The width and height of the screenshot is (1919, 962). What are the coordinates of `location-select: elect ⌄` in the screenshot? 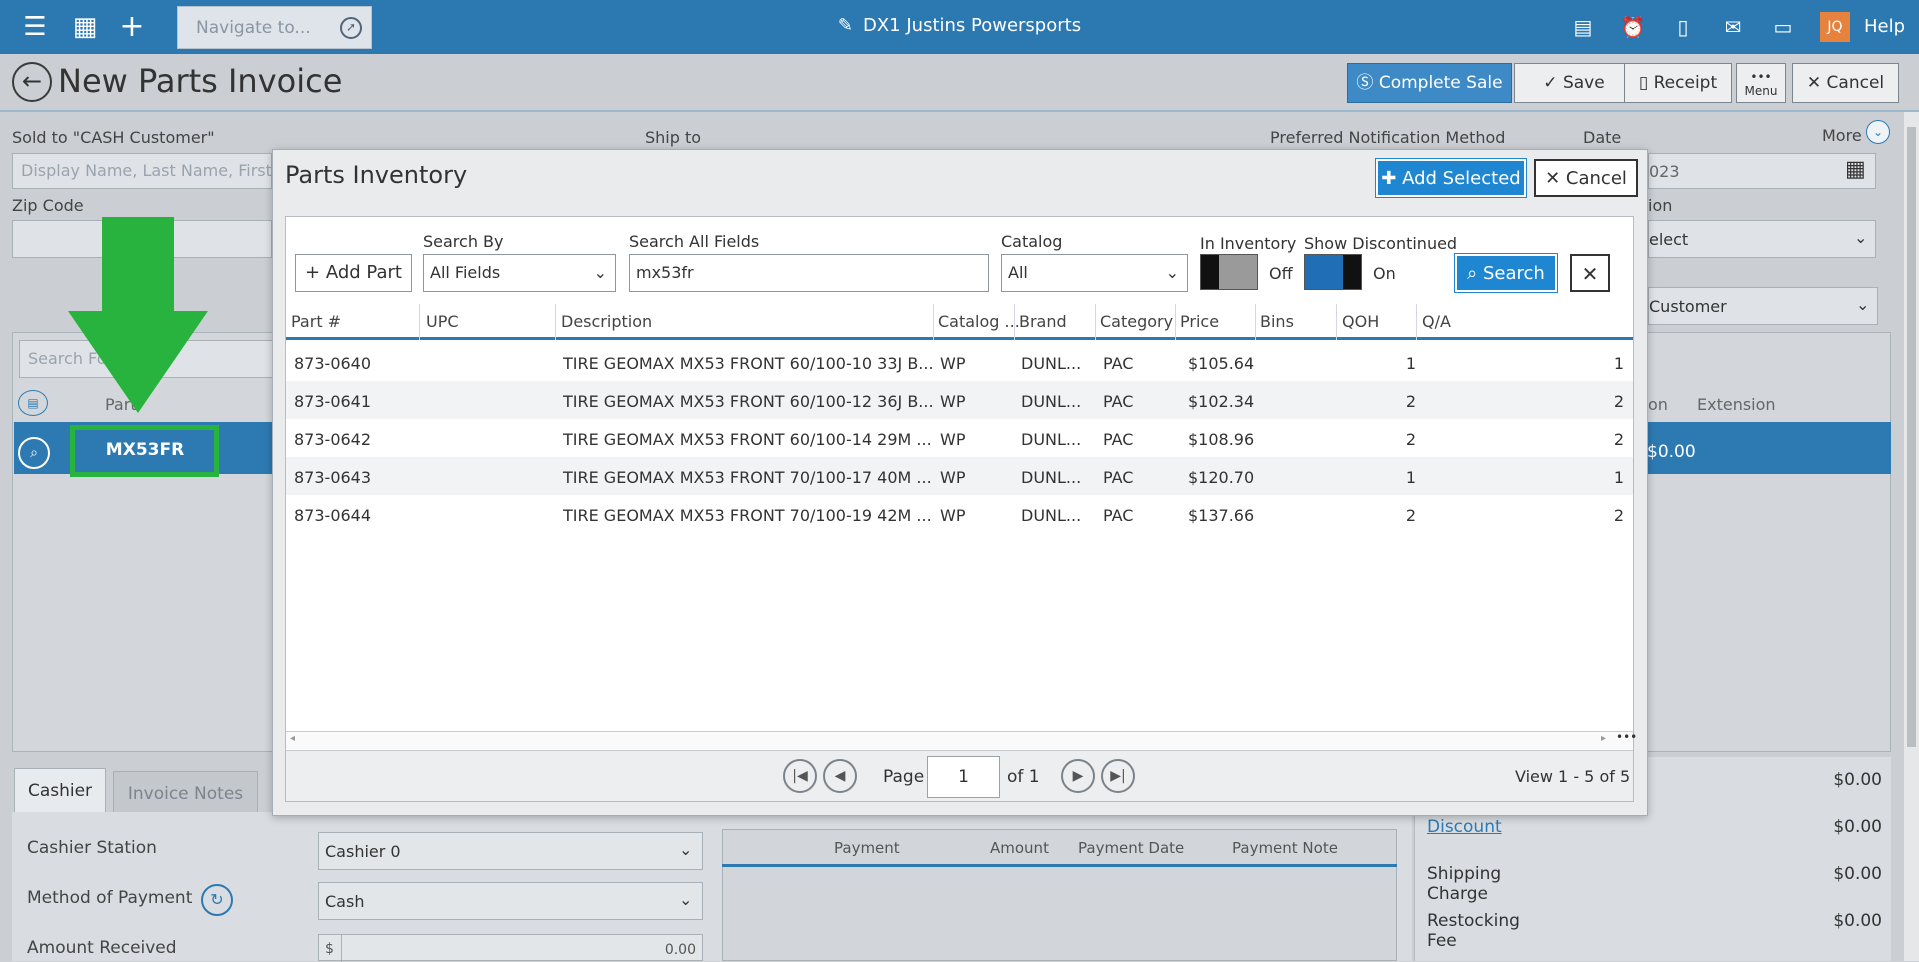 It's located at (1762, 239).